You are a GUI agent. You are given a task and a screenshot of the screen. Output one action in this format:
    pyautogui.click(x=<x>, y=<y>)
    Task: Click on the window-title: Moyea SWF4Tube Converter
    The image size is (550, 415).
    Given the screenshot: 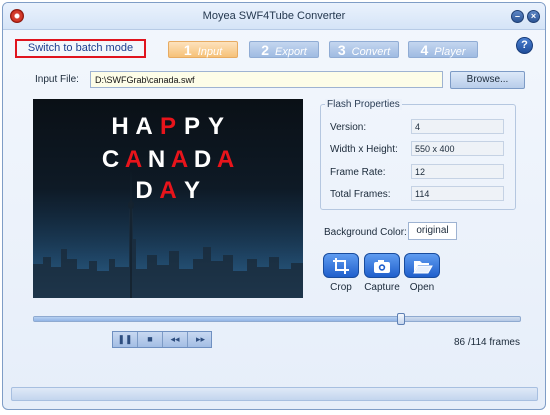 What is the action you would take?
    pyautogui.click(x=274, y=16)
    